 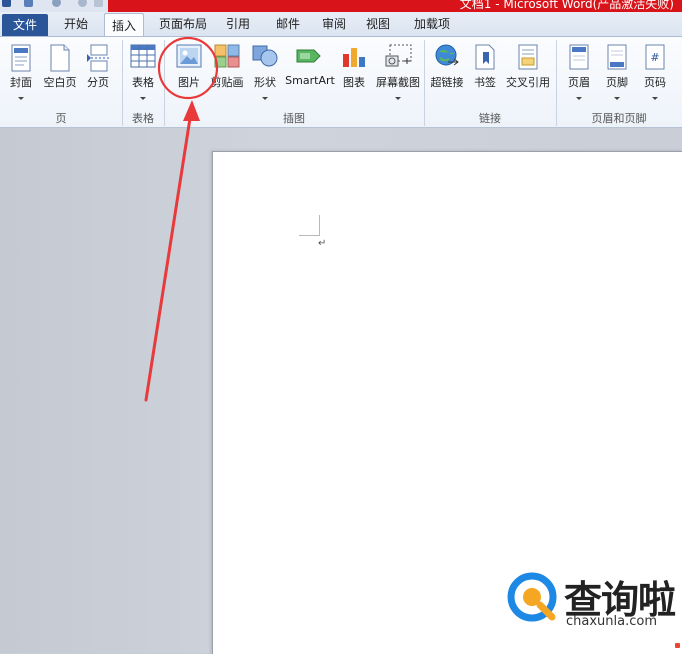 I want to click on cover-page-button: 封面, so click(x=21, y=68).